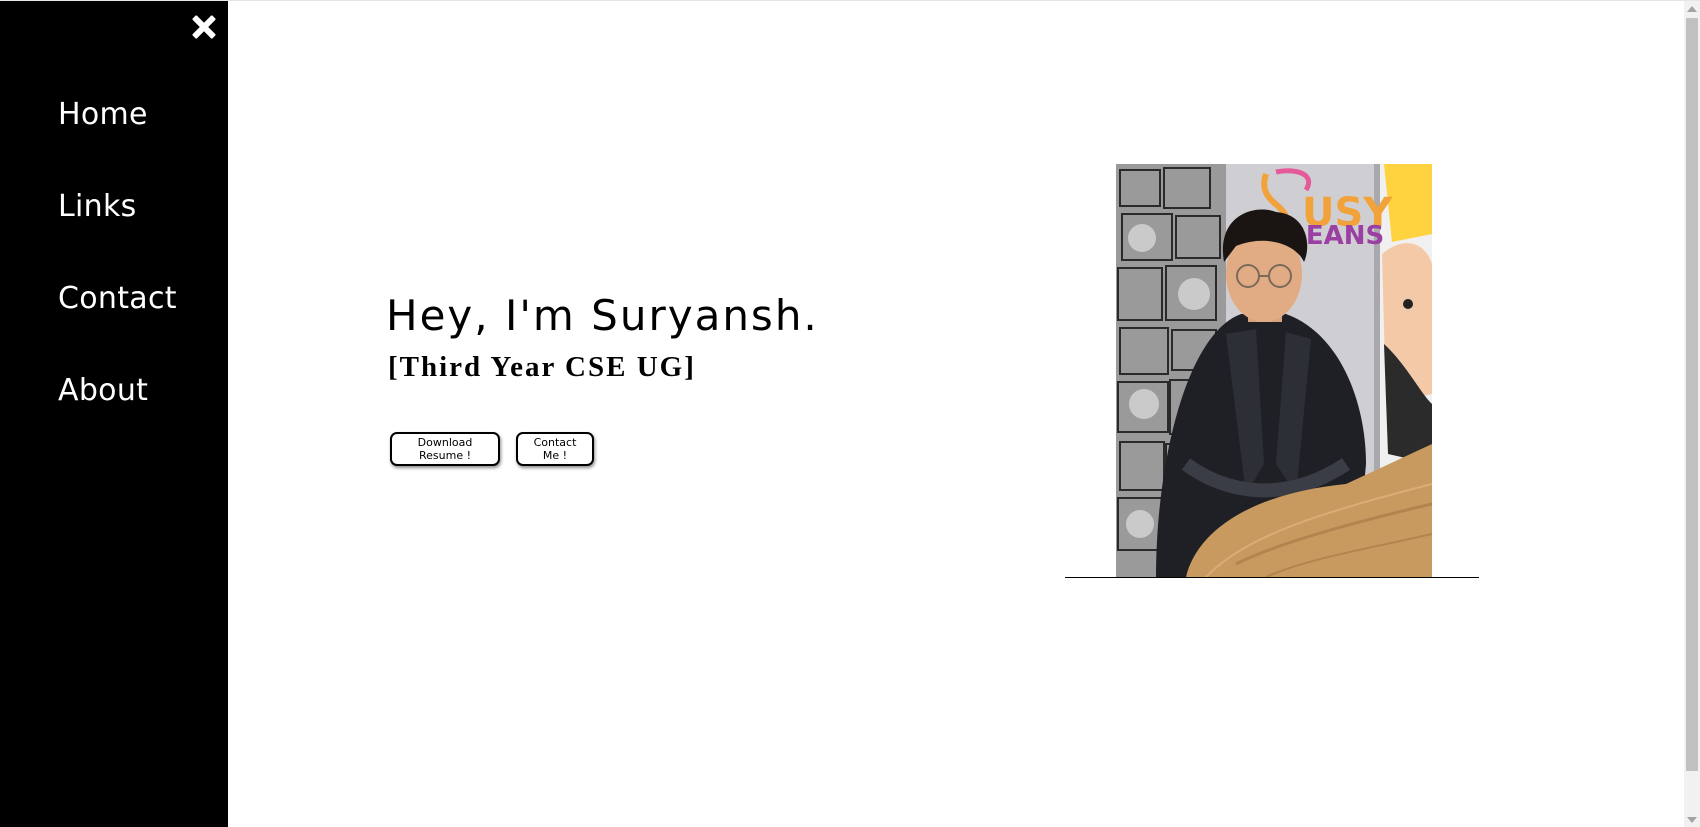  Describe the element at coordinates (1274, 370) in the screenshot. I see `profile-photo: USY BEANS` at that location.